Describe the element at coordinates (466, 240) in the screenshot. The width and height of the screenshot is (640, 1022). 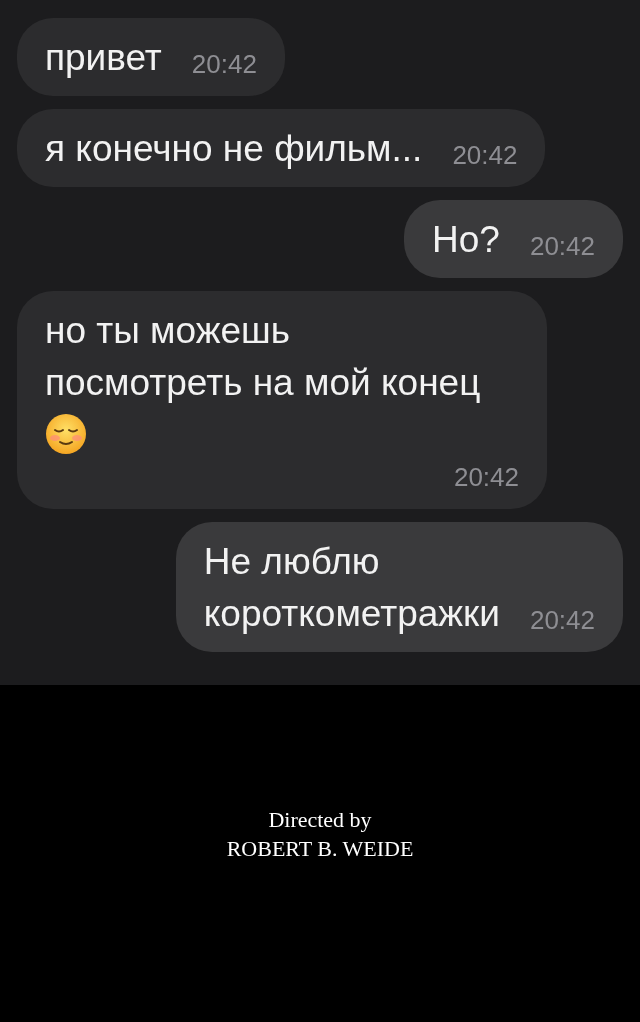
I see `message-text: Но?` at that location.